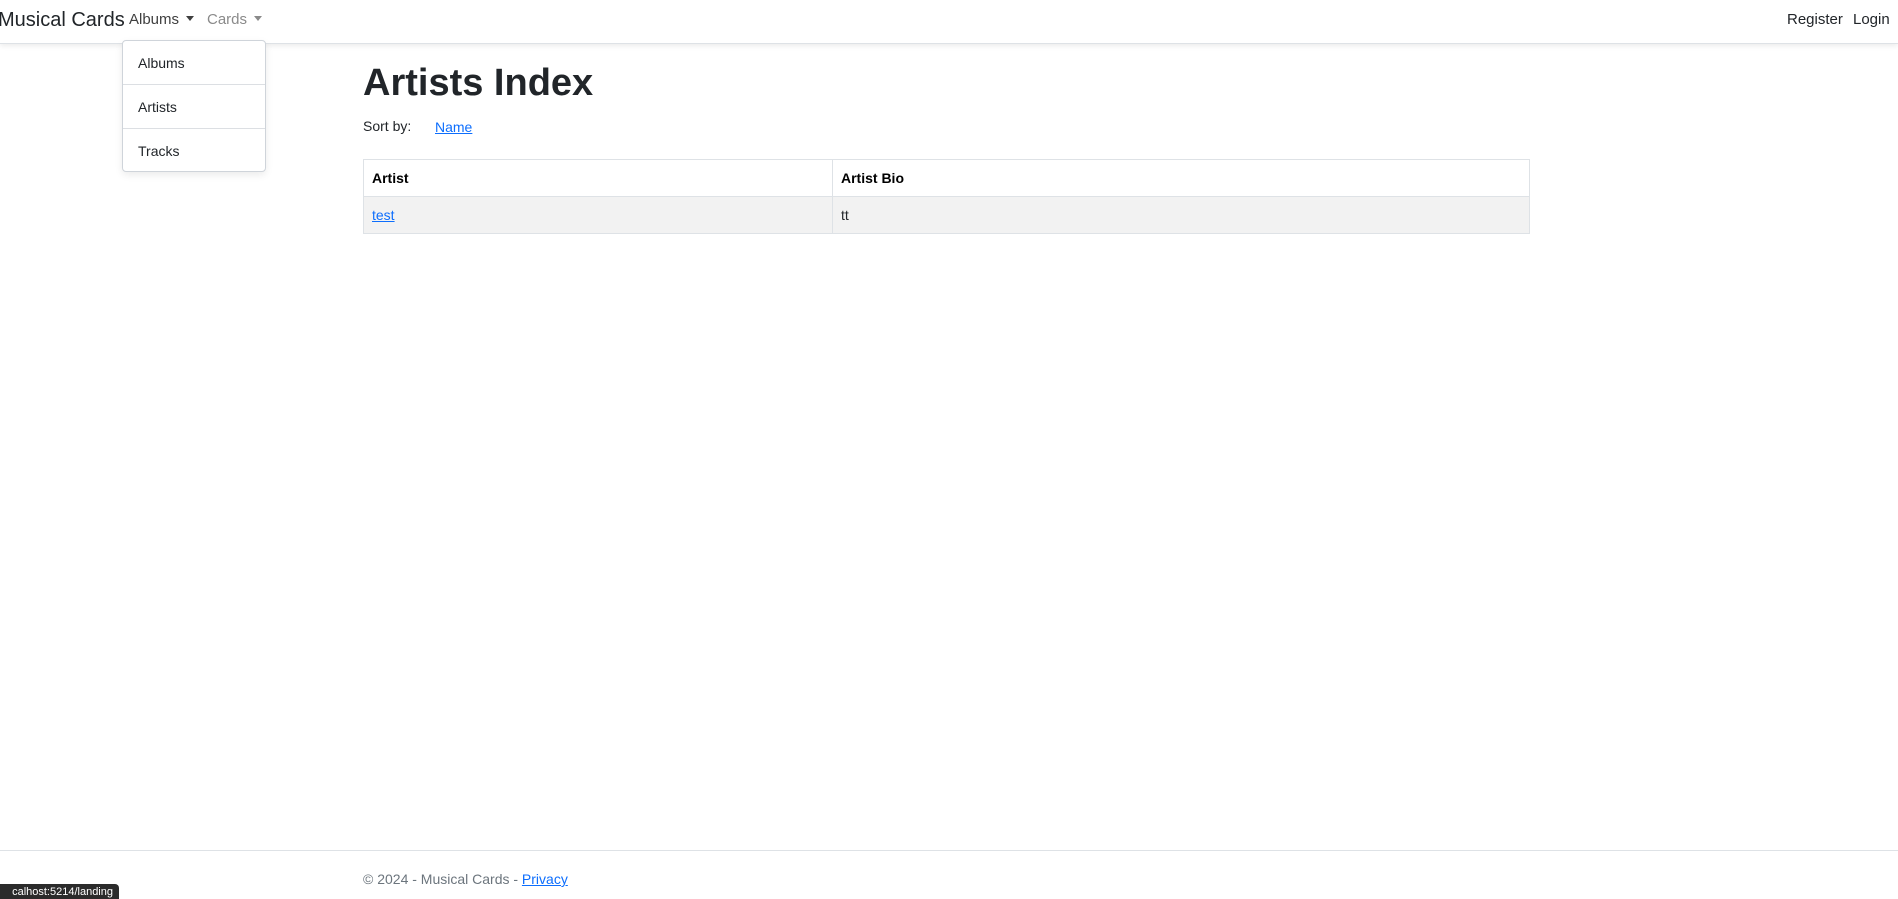 Image resolution: width=1898 pixels, height=899 pixels. What do you see at coordinates (59, 891) in the screenshot?
I see `status-bar-url: calhost:5214/landing` at bounding box center [59, 891].